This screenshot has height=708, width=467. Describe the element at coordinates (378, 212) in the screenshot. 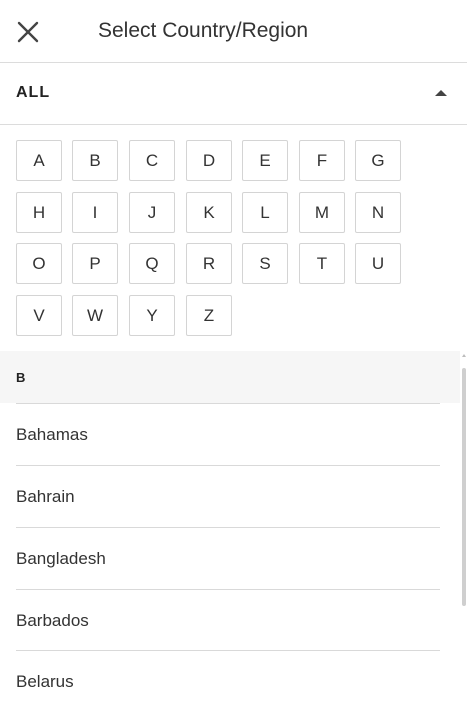

I see `letter-button-n: N` at that location.